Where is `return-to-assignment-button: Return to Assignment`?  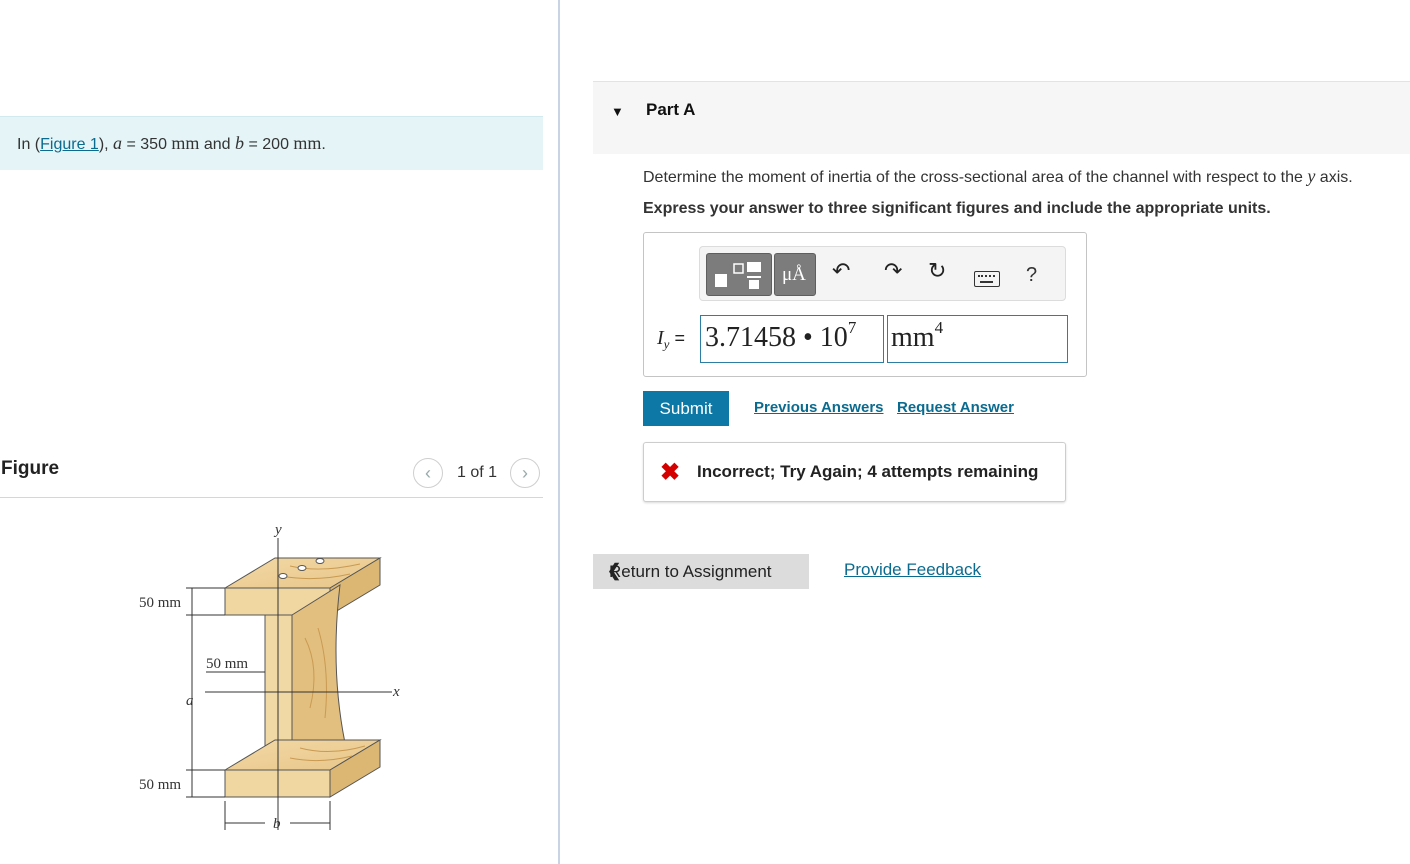 return-to-assignment-button: Return to Assignment is located at coordinates (701, 571).